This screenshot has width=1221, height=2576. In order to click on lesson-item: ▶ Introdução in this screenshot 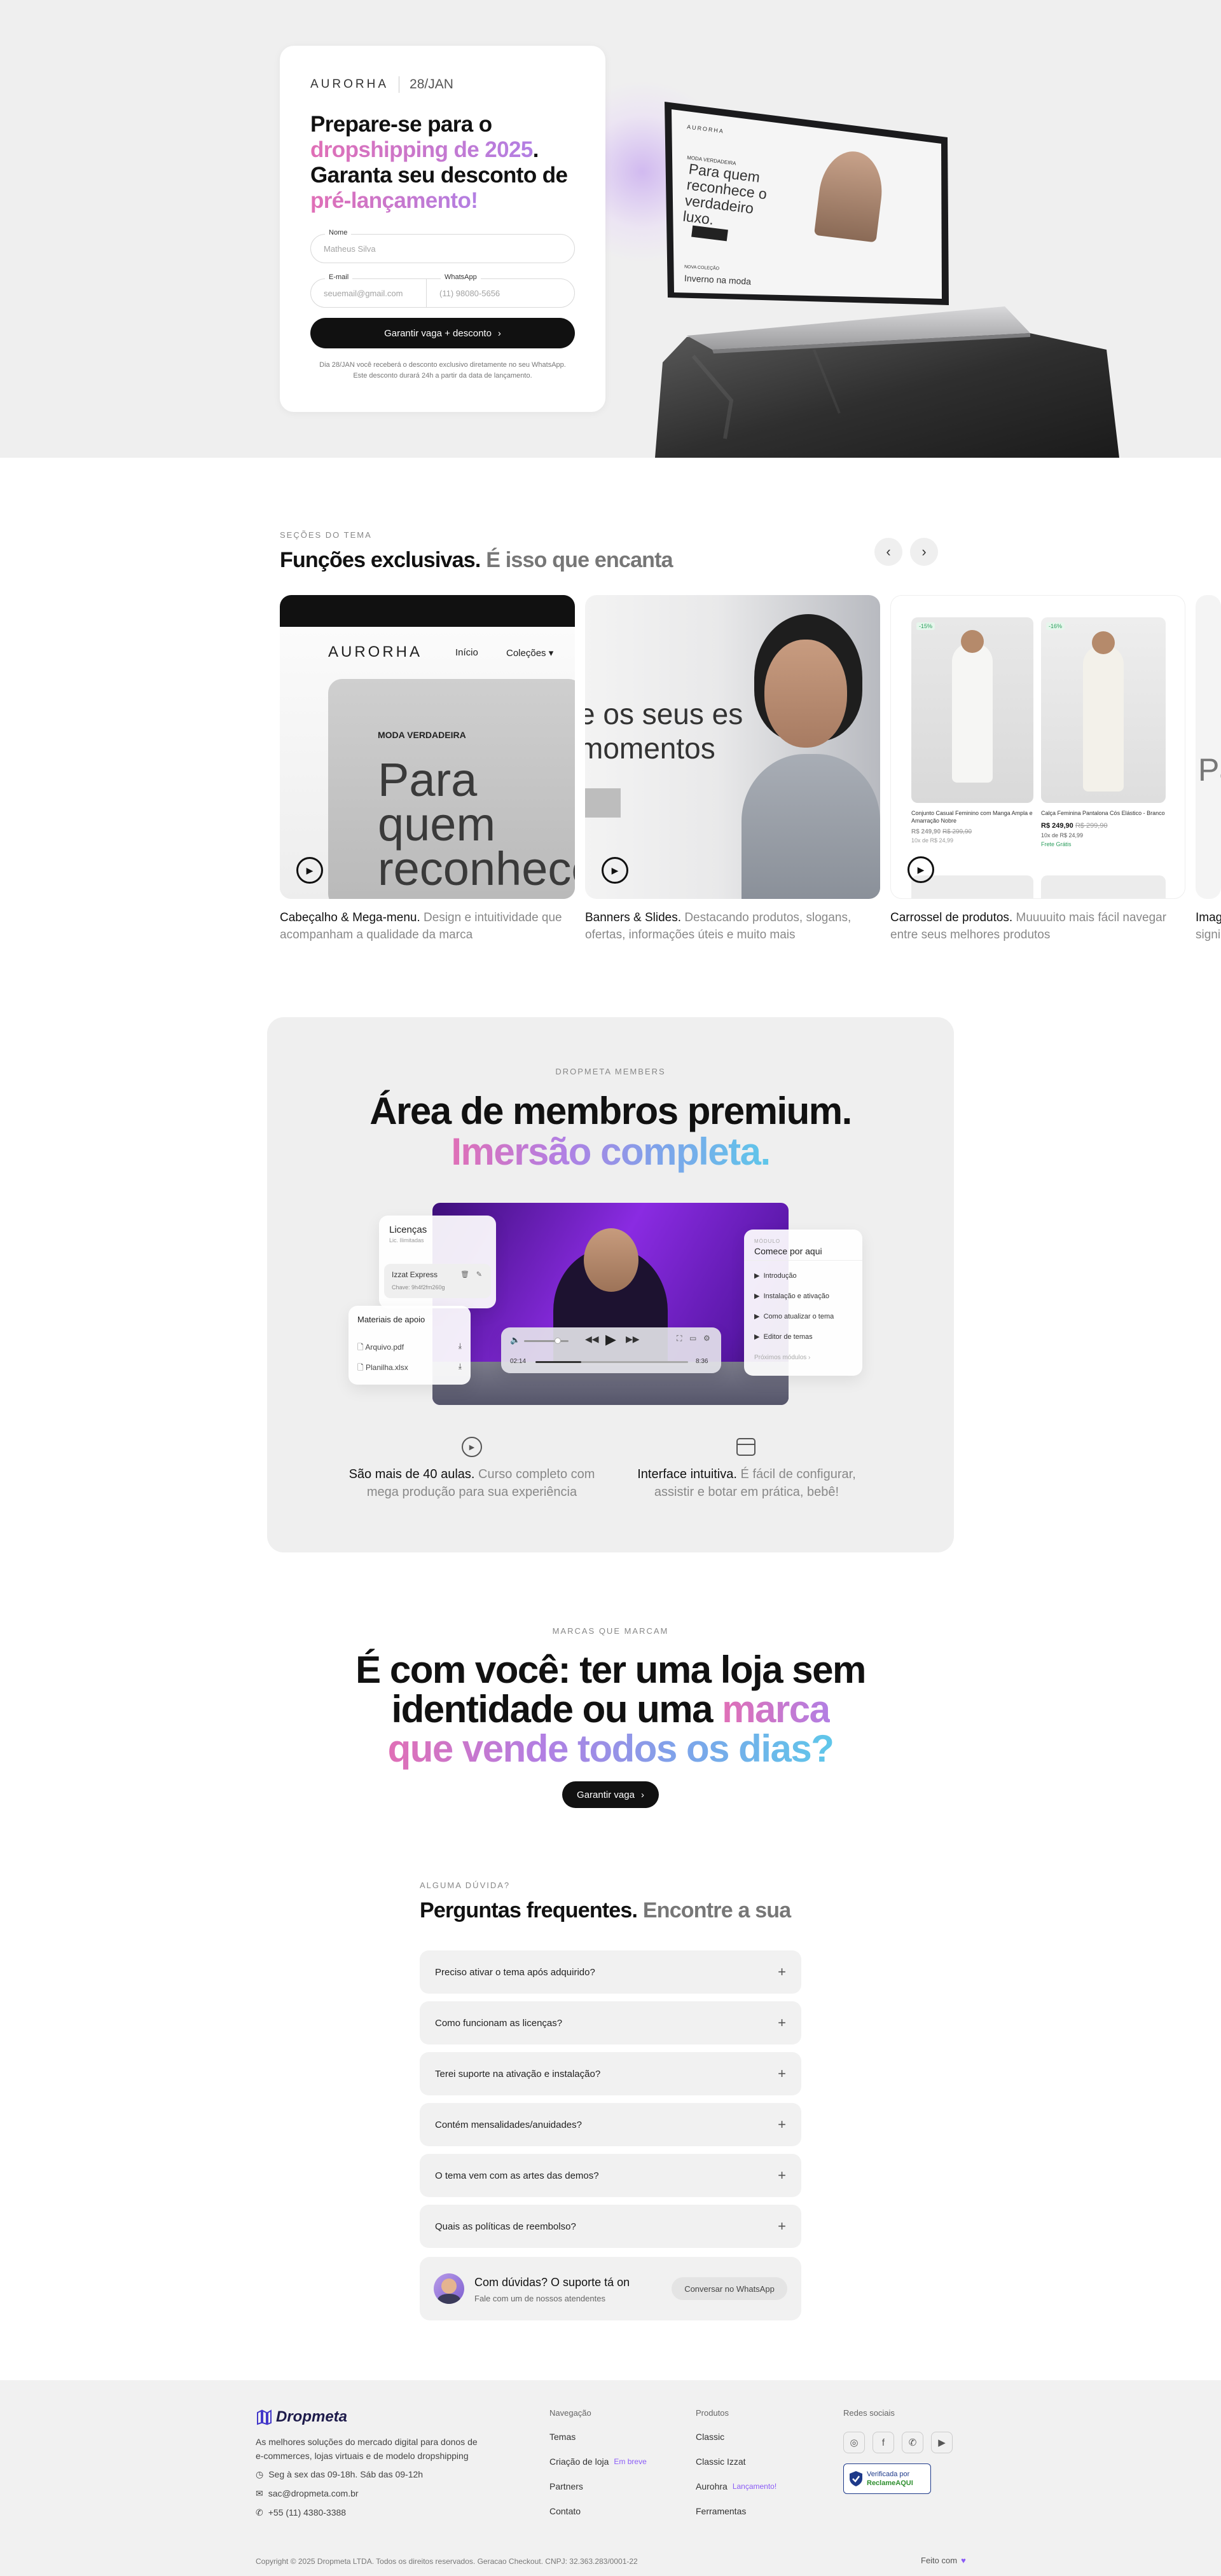, I will do `click(775, 1275)`.